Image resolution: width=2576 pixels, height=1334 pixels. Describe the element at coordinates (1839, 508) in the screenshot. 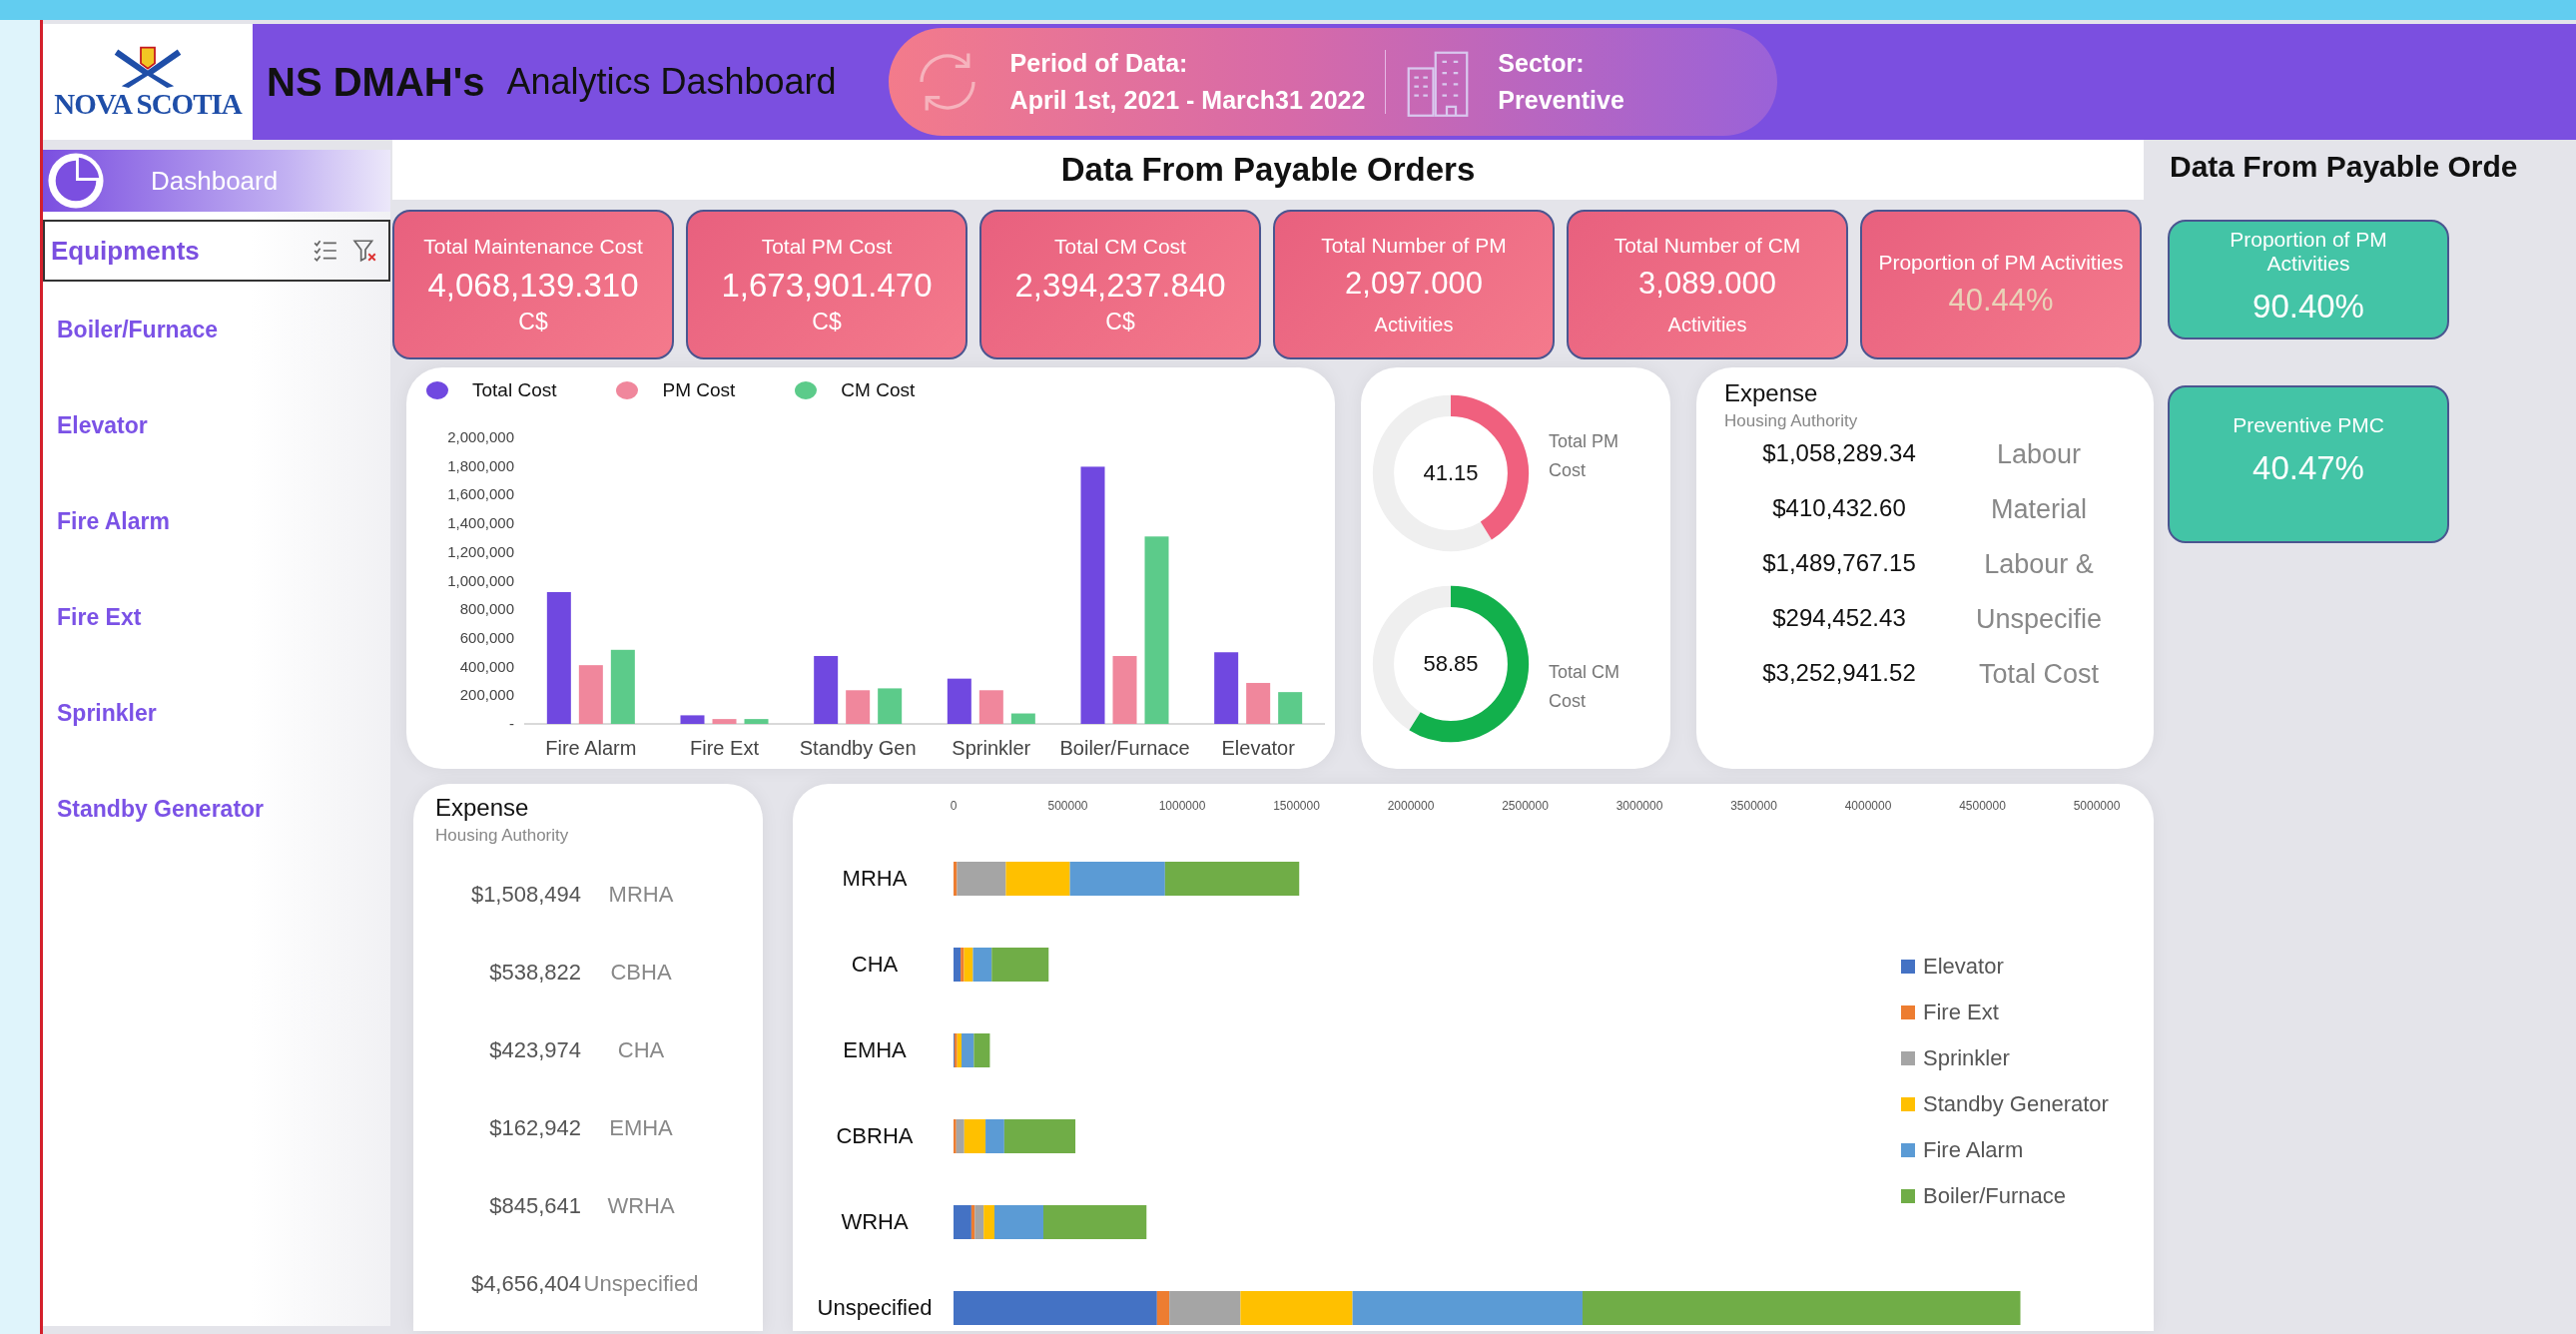

I see `expense-amount: $410,432.60` at that location.